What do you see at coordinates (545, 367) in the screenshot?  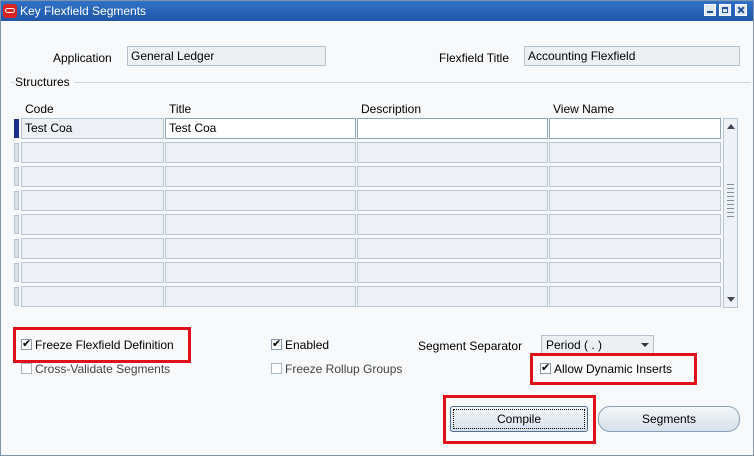 I see `allow-dynamic-inserts-checkbox` at bounding box center [545, 367].